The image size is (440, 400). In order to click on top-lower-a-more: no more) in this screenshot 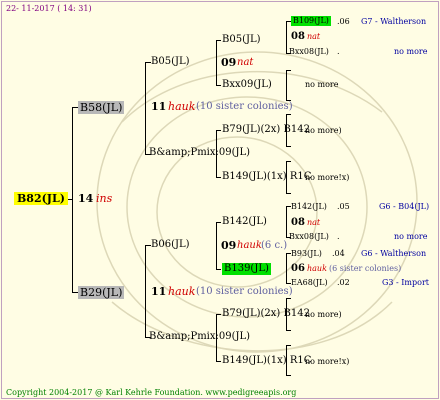, I will do `click(323, 130)`.